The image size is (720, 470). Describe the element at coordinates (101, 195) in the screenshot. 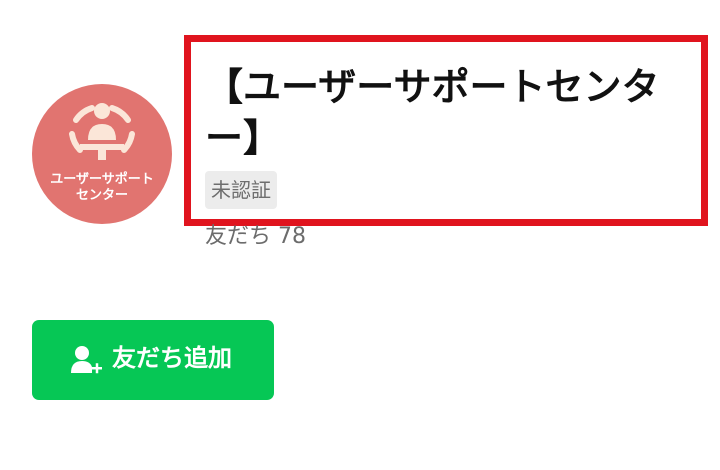

I see `avatar-label-line2: センター` at that location.